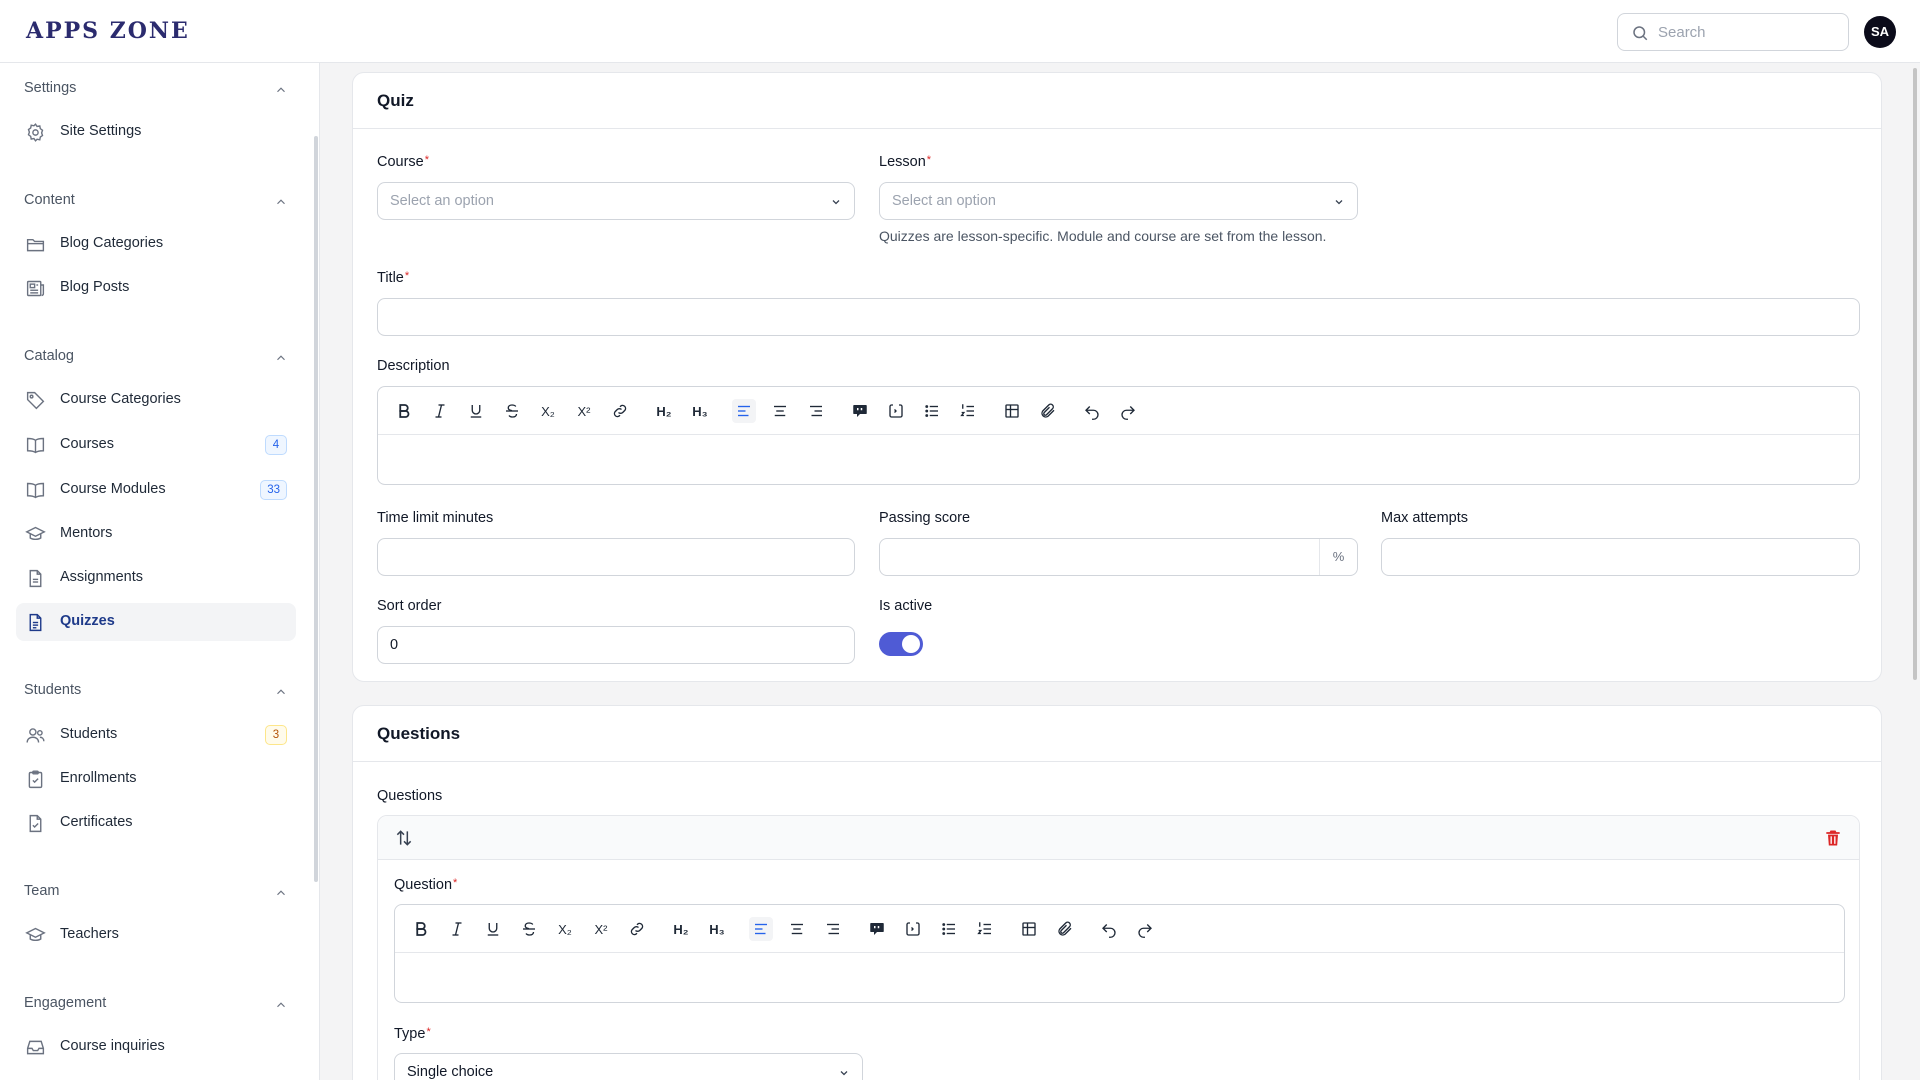 The image size is (1920, 1080). Describe the element at coordinates (1118, 557) in the screenshot. I see `passing-score-input: %` at that location.